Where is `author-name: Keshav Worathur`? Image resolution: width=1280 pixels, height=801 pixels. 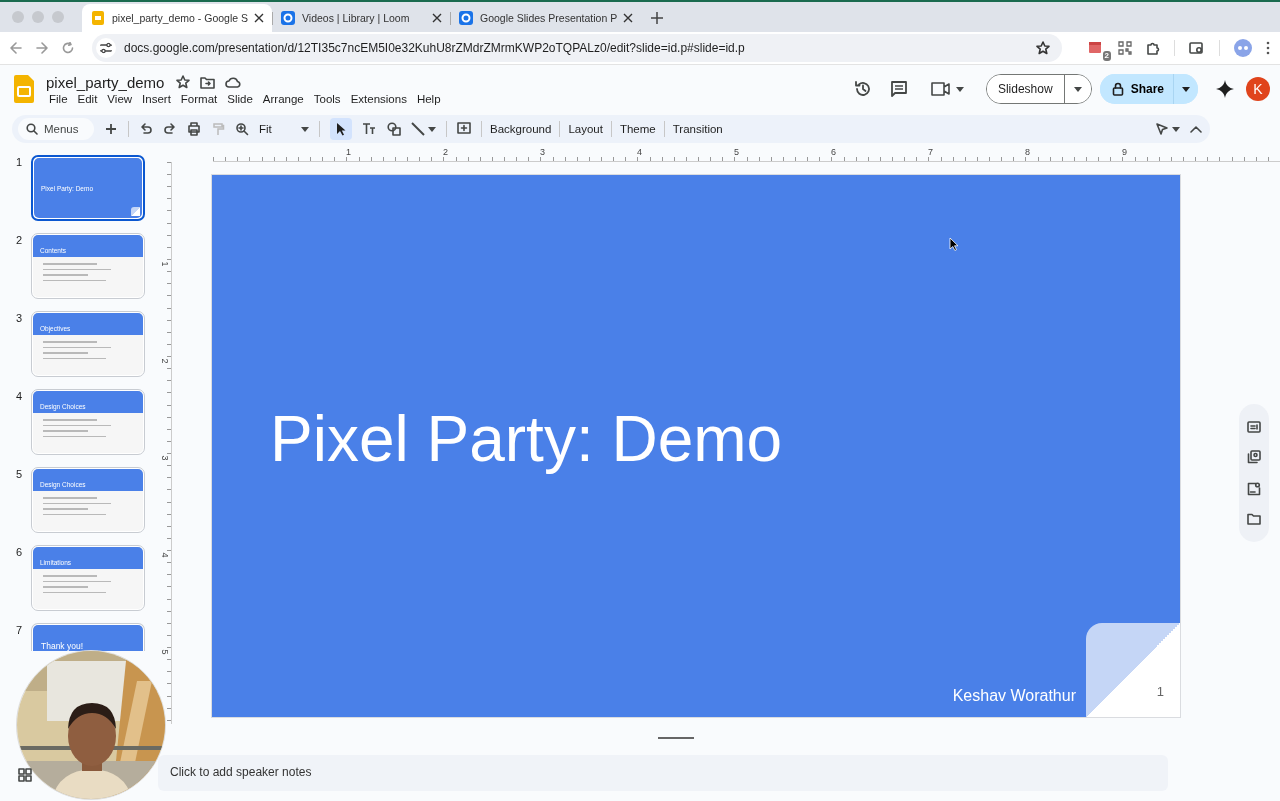 author-name: Keshav Worathur is located at coordinates (1014, 696).